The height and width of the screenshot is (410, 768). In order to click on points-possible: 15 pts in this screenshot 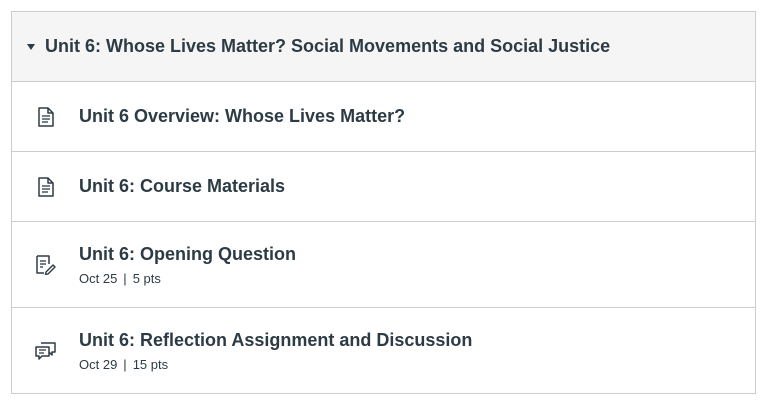, I will do `click(150, 364)`.